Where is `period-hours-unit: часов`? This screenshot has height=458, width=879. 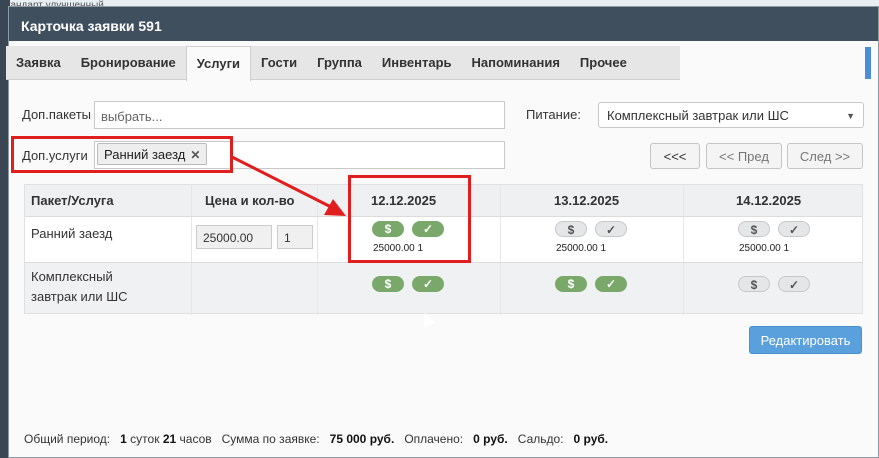
period-hours-unit: часов is located at coordinates (195, 439).